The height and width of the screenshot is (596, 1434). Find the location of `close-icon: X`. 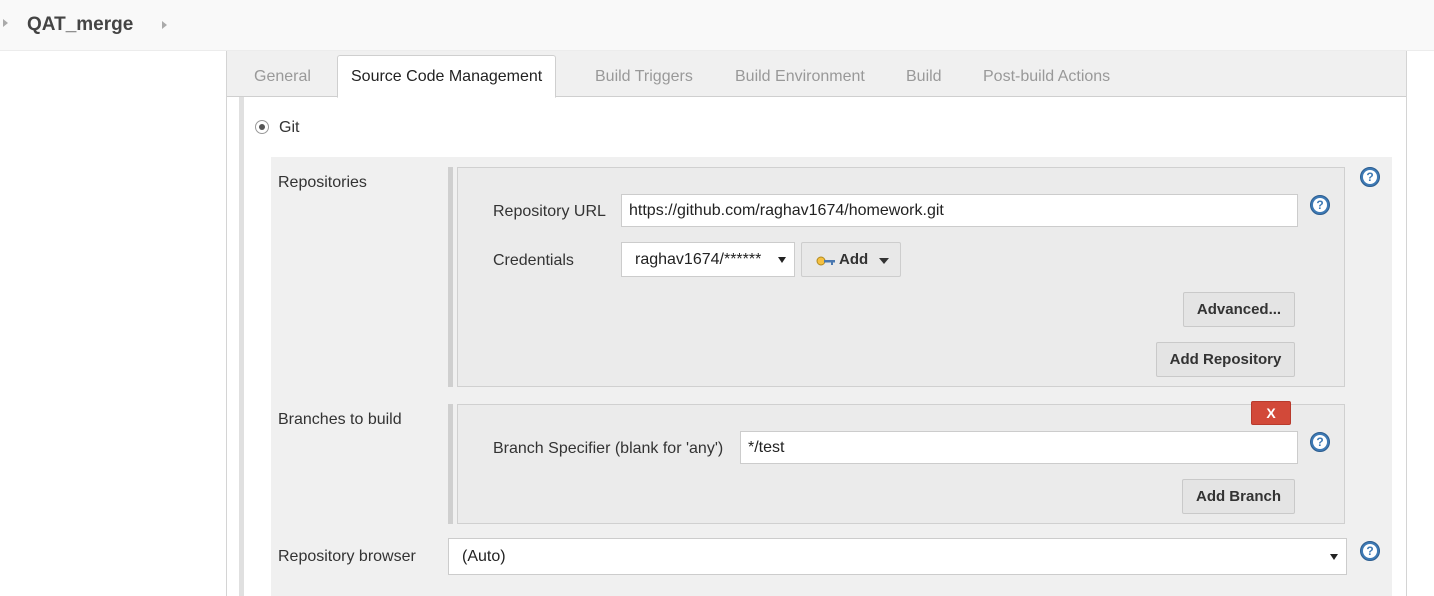

close-icon: X is located at coordinates (1271, 413).